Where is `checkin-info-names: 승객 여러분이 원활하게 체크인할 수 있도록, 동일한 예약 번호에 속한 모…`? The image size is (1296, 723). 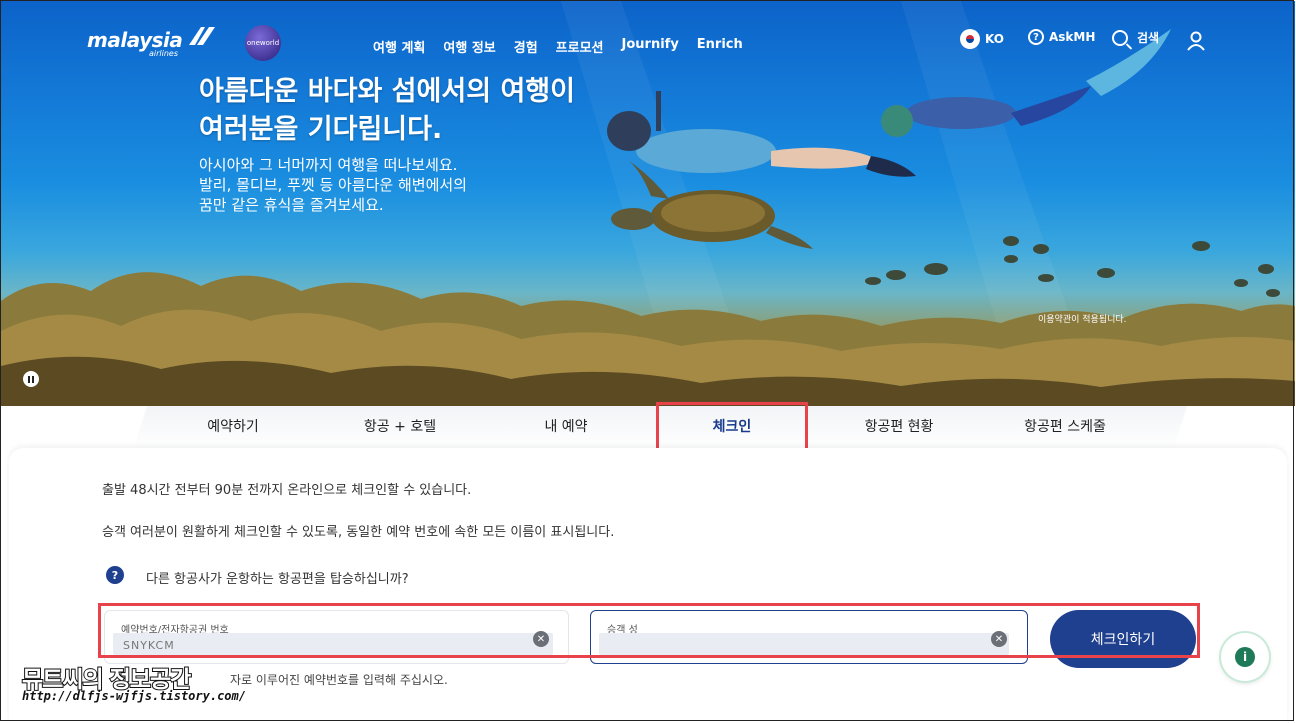 checkin-info-names: 승객 여러분이 원활하게 체크인할 수 있도록, 동일한 예약 번호에 속한 모… is located at coordinates (358, 532).